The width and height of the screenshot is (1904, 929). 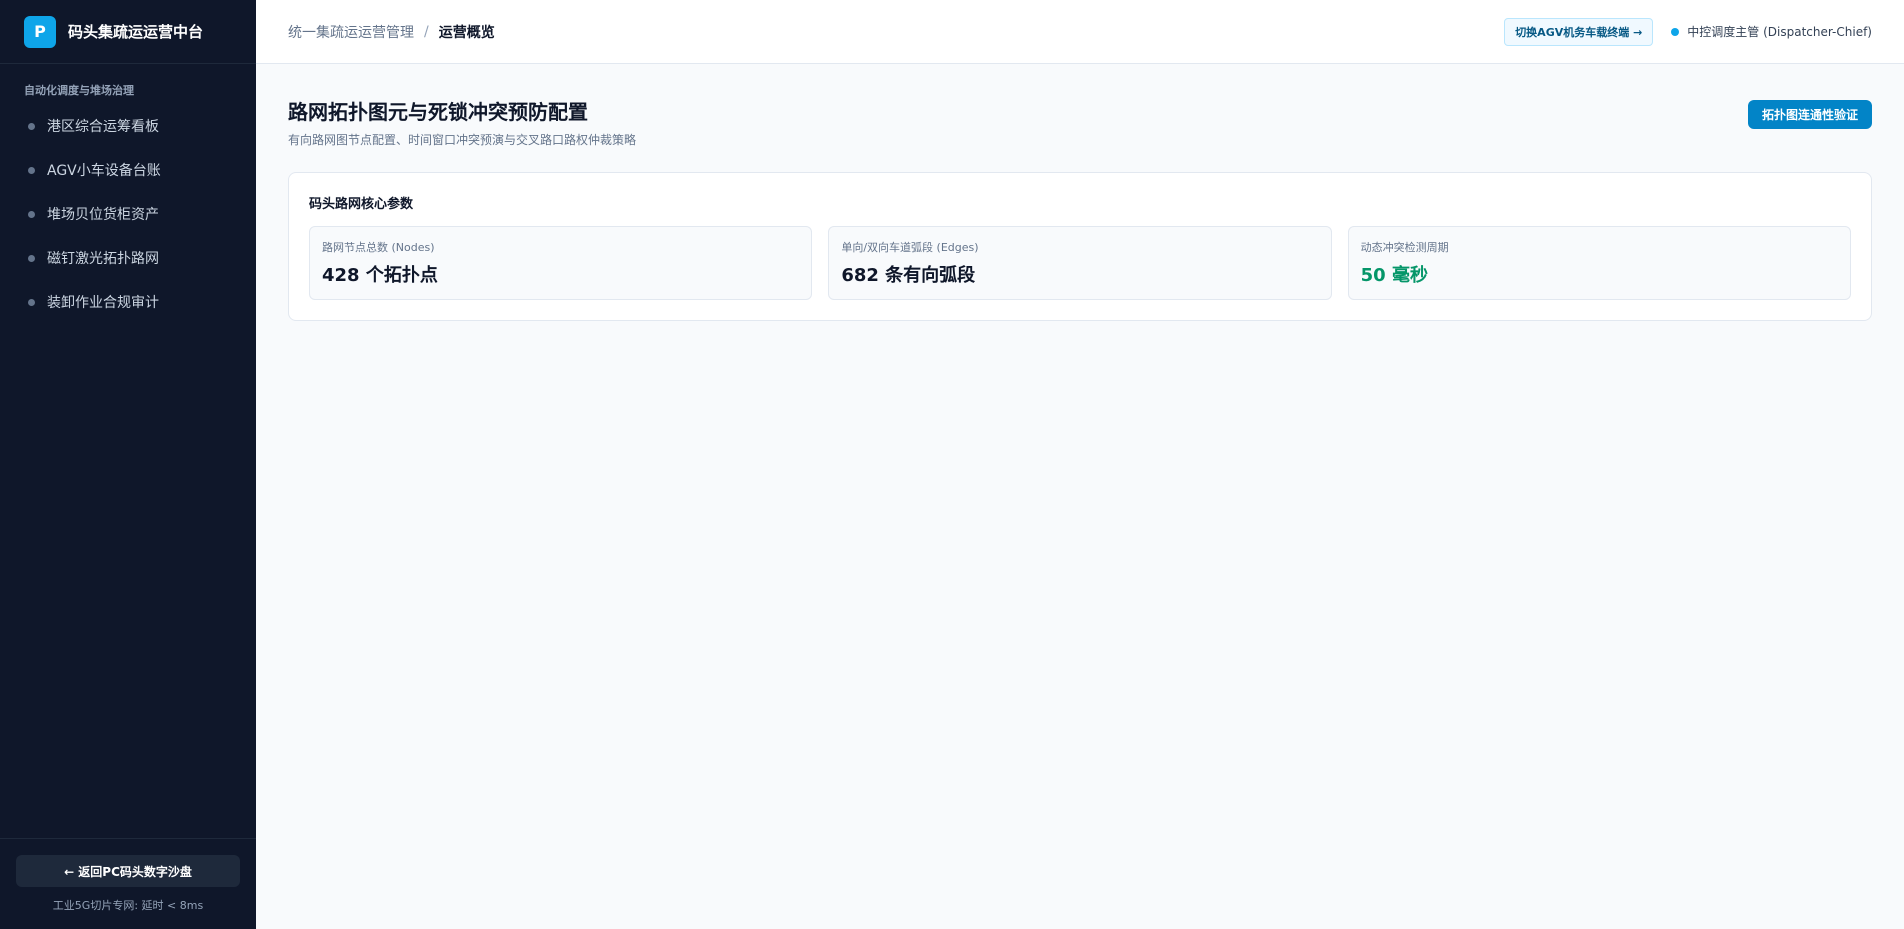 What do you see at coordinates (351, 32) in the screenshot?
I see `breadcrumb-parent: 统一集疏运运营管理` at bounding box center [351, 32].